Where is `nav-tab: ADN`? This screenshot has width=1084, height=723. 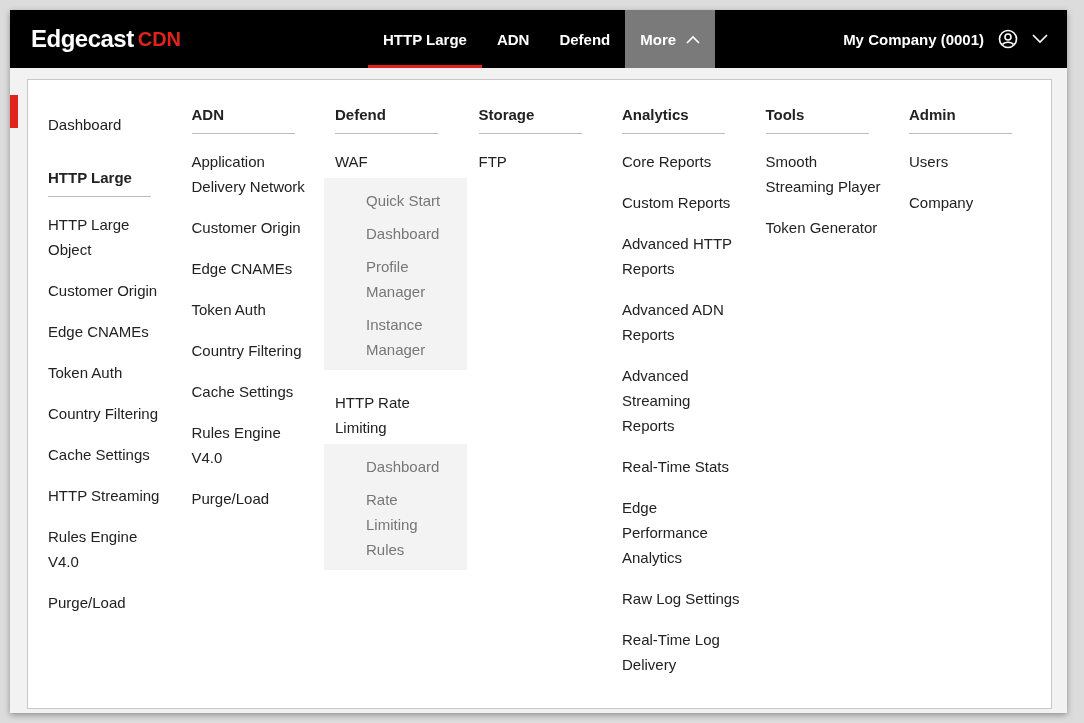 nav-tab: ADN is located at coordinates (513, 39).